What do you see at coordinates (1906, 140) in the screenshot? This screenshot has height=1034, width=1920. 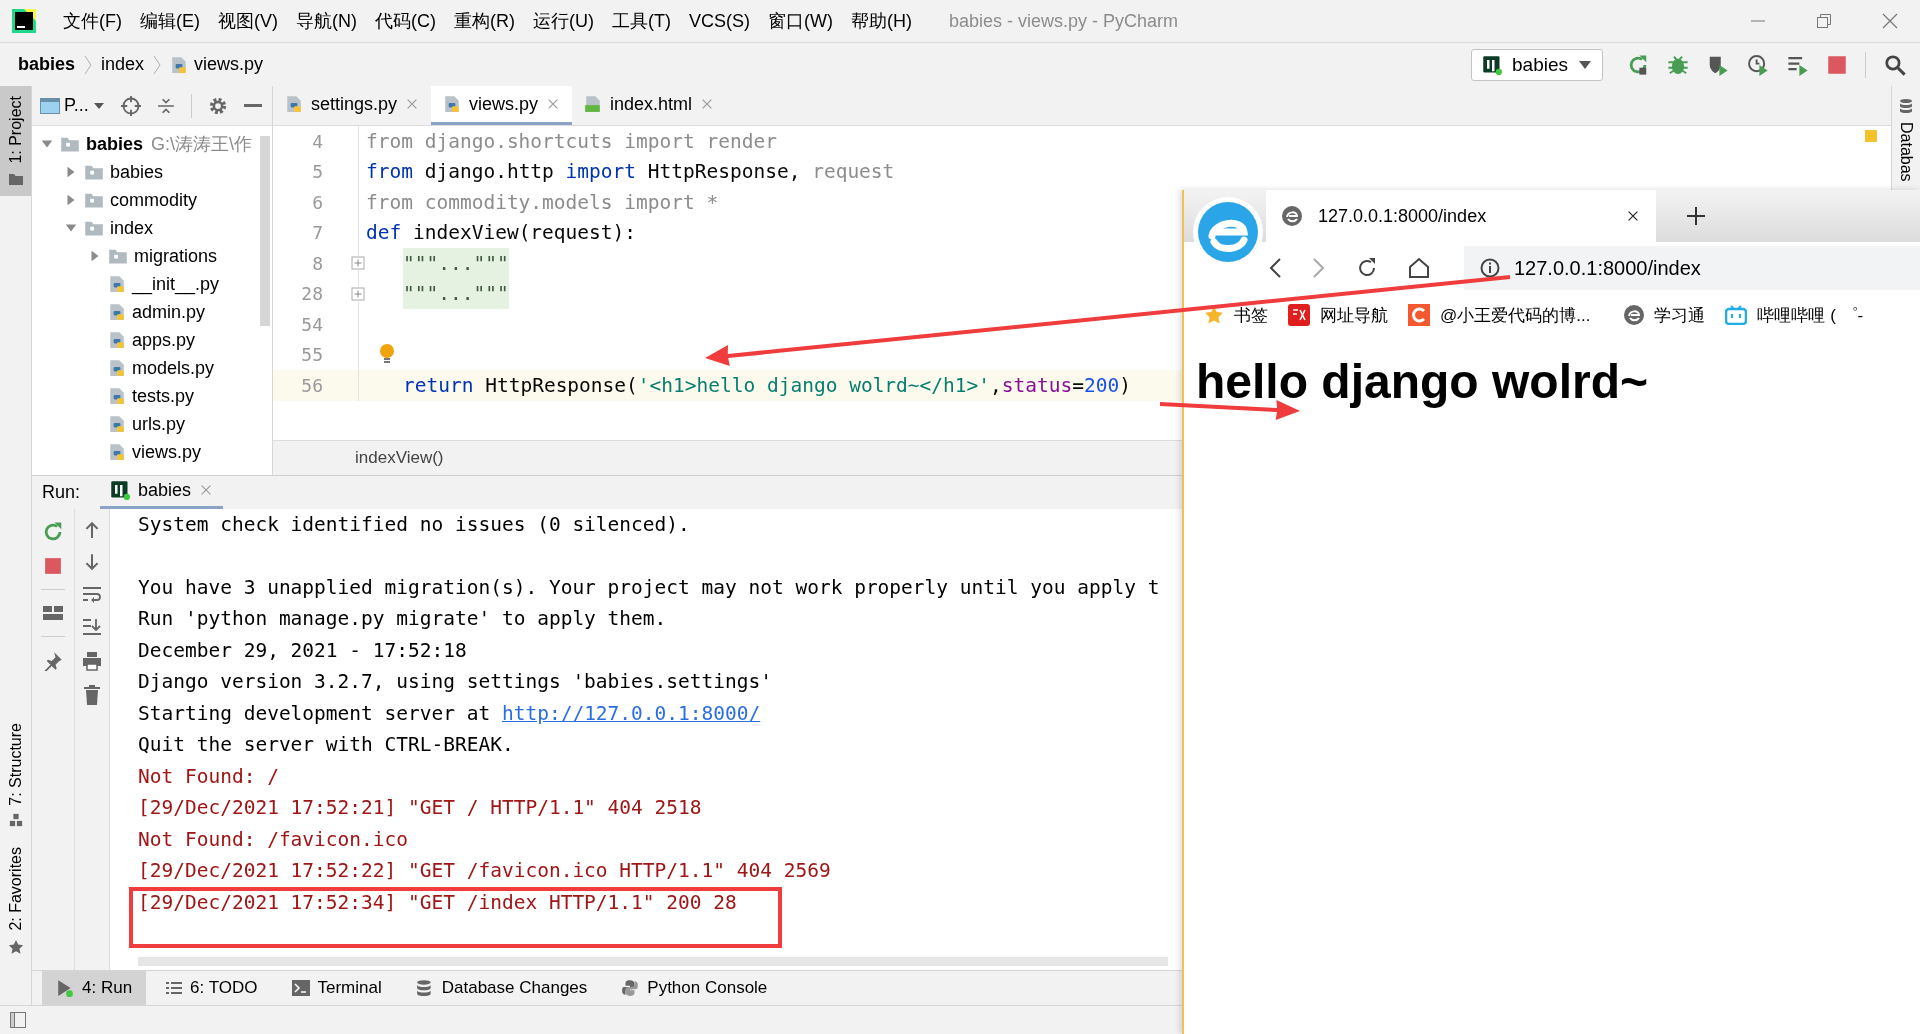 I see `tool-window-tab: Databas` at bounding box center [1906, 140].